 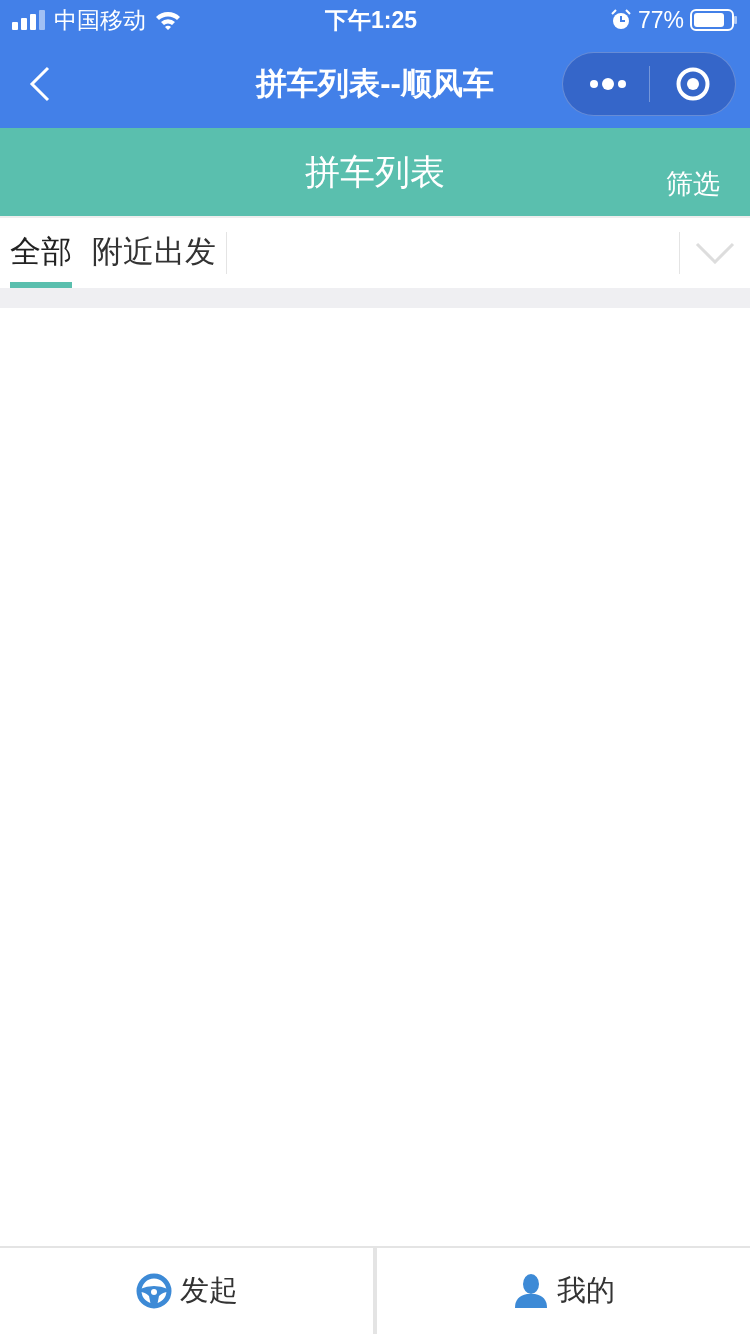 I want to click on page-title: 拼车列表--顺风车, so click(x=375, y=83).